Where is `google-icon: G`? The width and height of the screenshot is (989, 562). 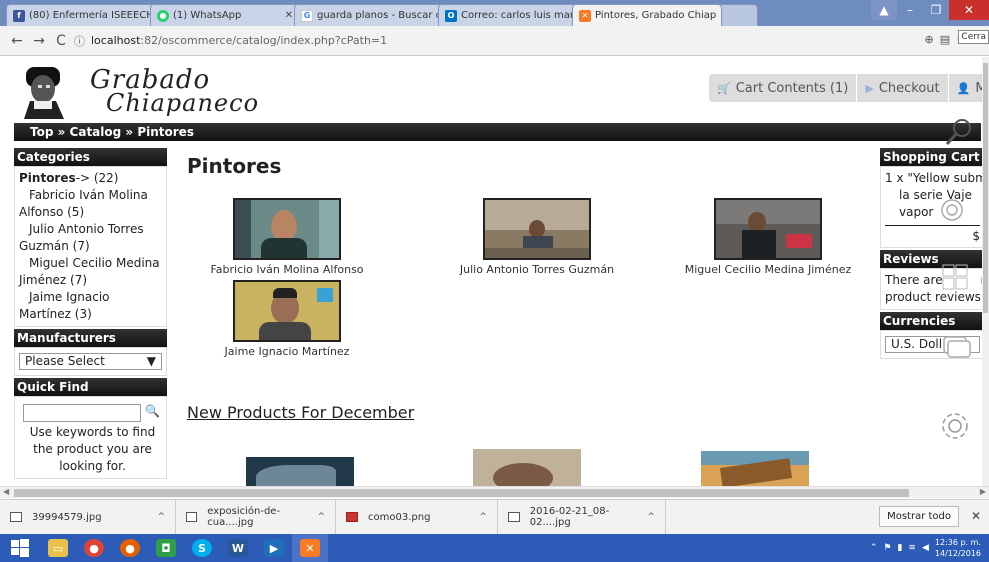 google-icon: G is located at coordinates (307, 15).